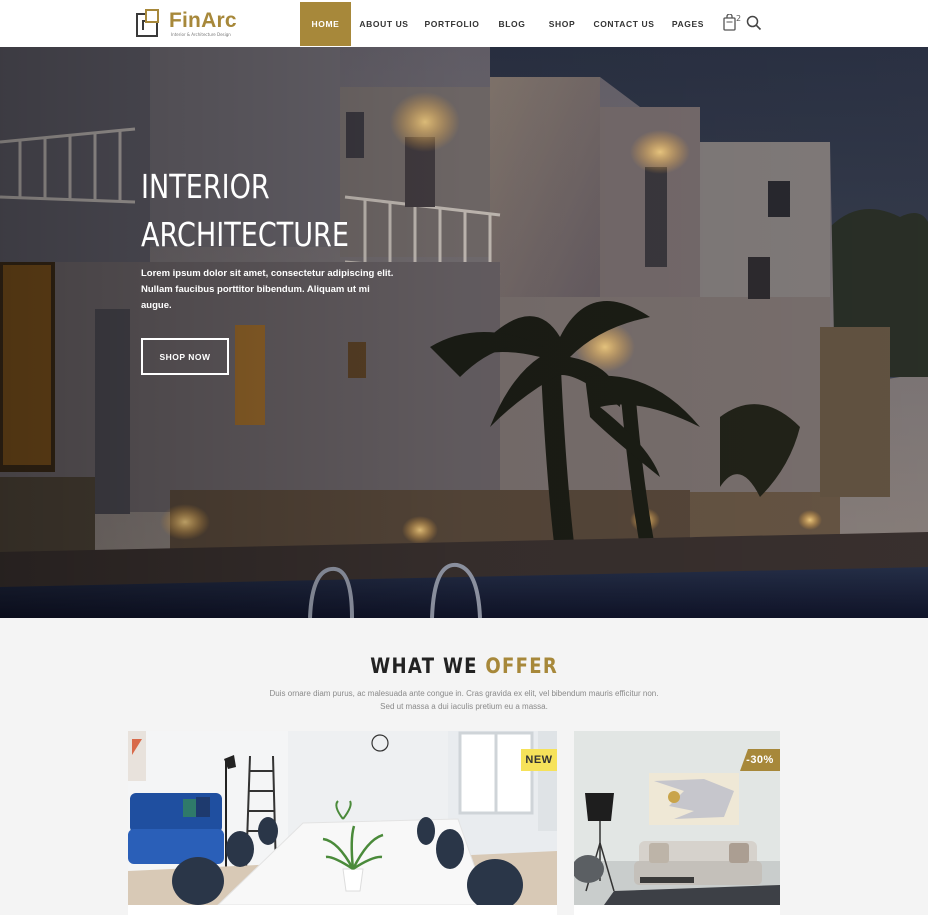  What do you see at coordinates (539, 760) in the screenshot?
I see `badge-new: NEW` at bounding box center [539, 760].